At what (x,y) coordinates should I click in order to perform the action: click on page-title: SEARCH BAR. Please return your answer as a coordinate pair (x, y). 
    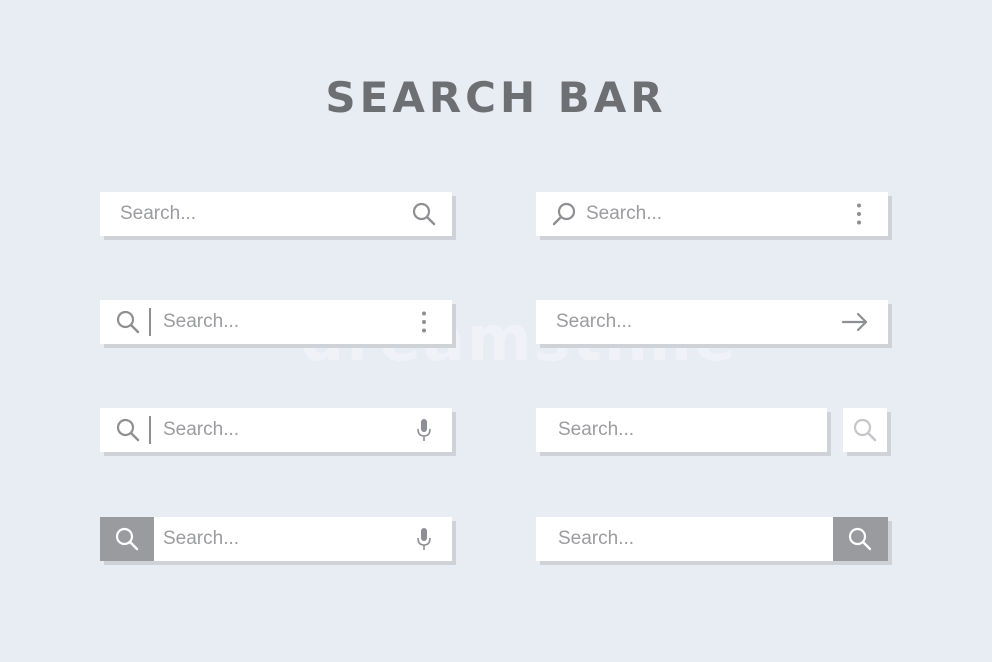
    Looking at the image, I should click on (496, 97).